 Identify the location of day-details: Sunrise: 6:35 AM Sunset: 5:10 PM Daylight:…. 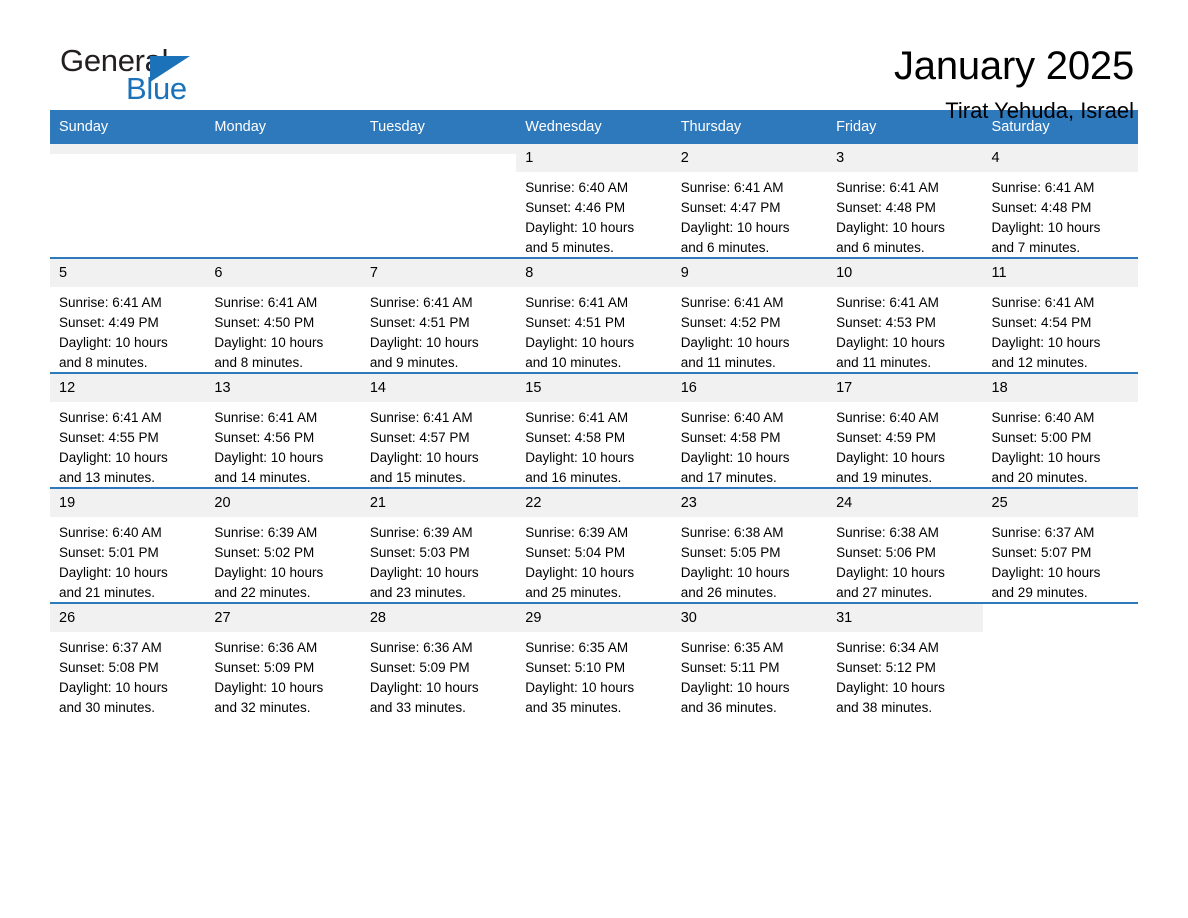
(593, 675).